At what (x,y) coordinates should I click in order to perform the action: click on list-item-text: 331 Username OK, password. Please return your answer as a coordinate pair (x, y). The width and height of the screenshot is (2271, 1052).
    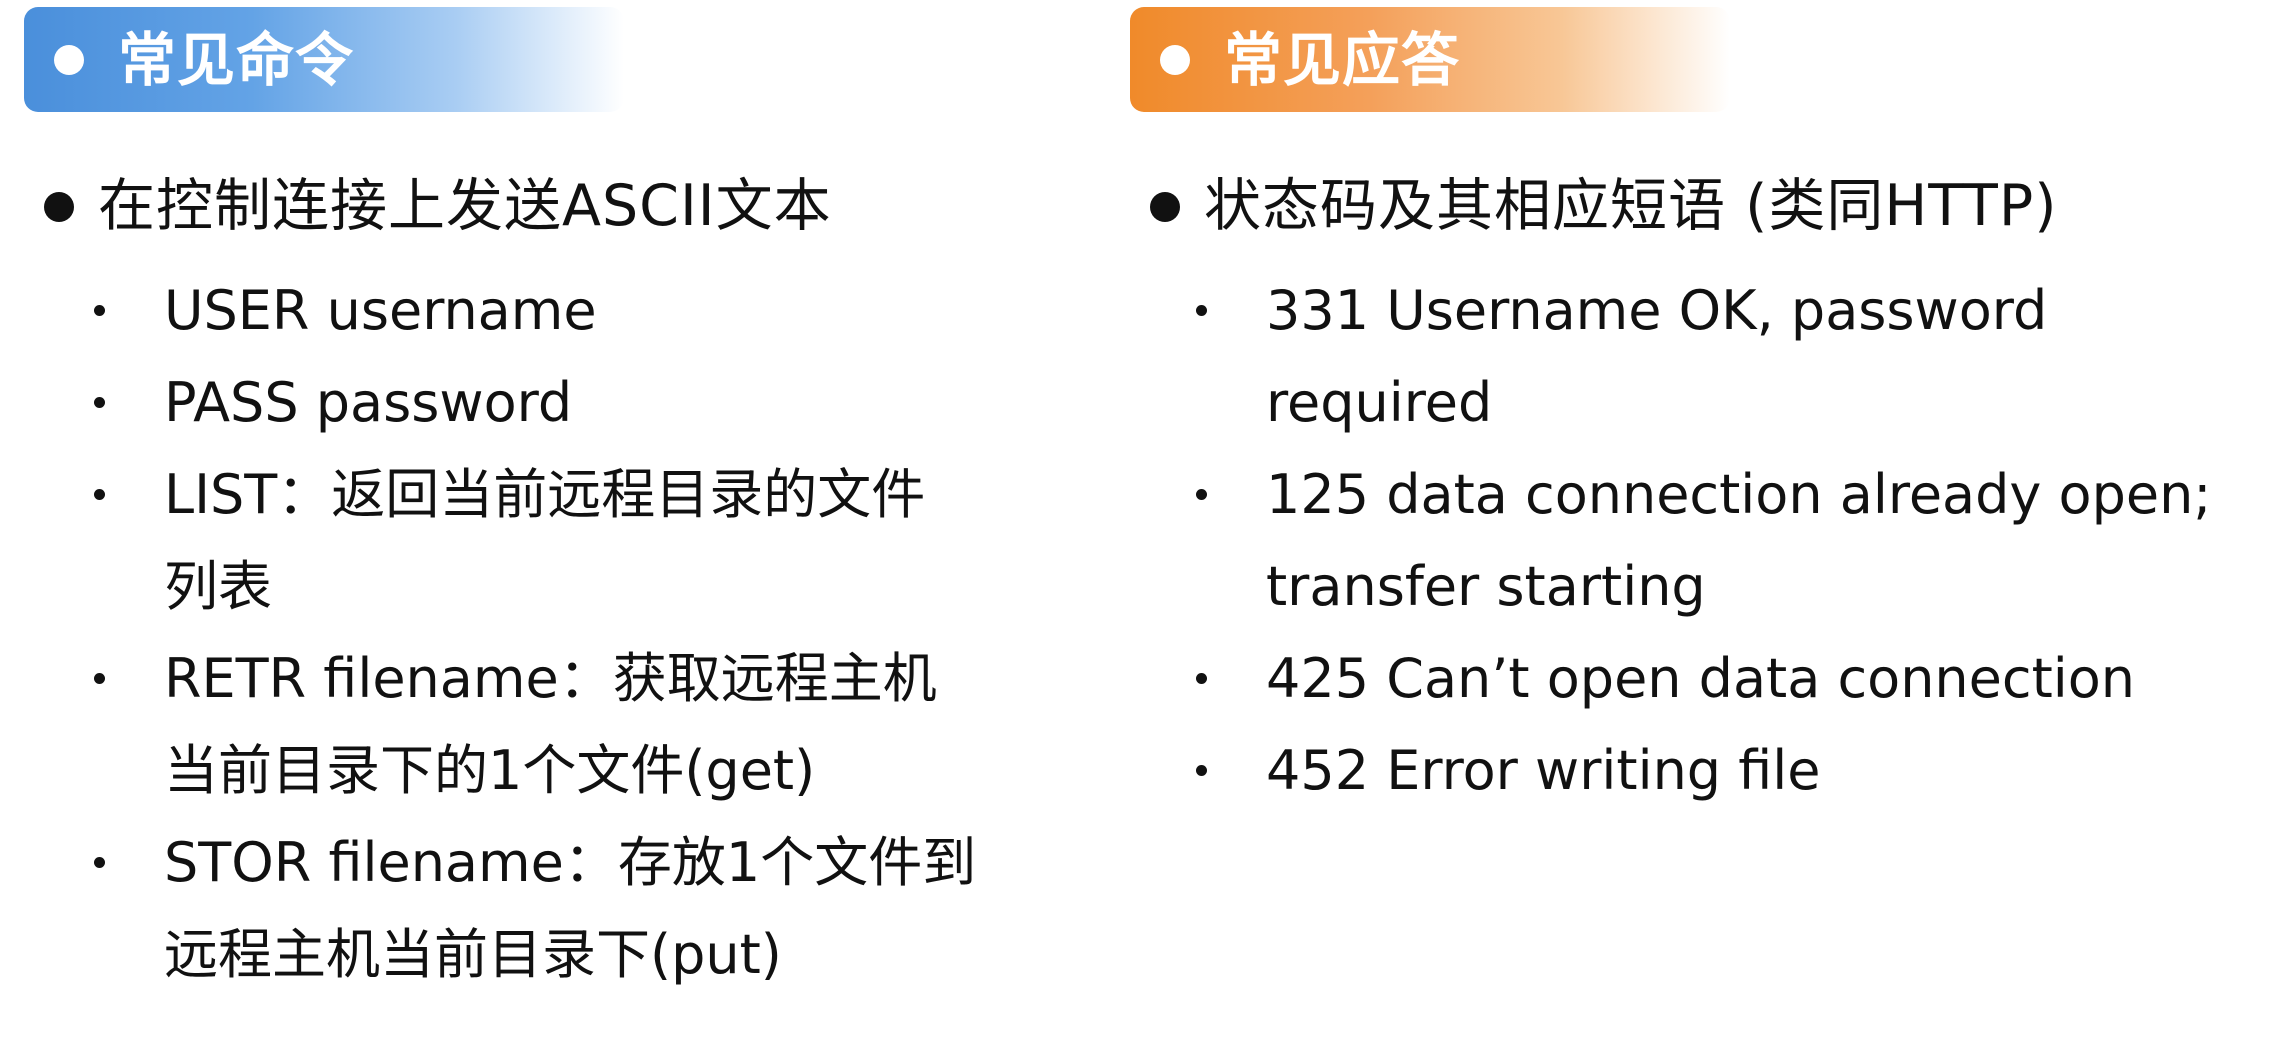
    Looking at the image, I should click on (1657, 310).